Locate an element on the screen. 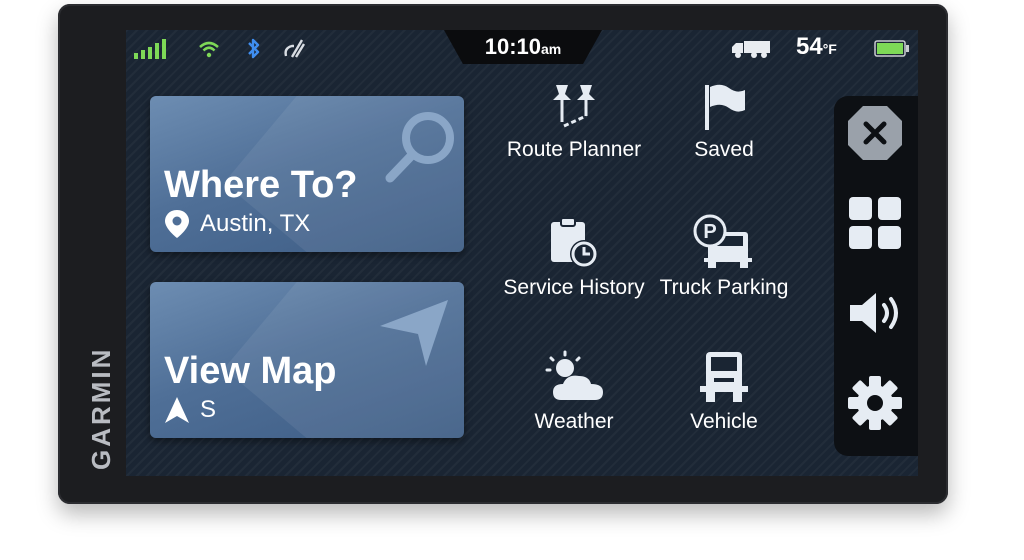 The image size is (1024, 560). vehicle-button: Vehicle is located at coordinates (724, 392).